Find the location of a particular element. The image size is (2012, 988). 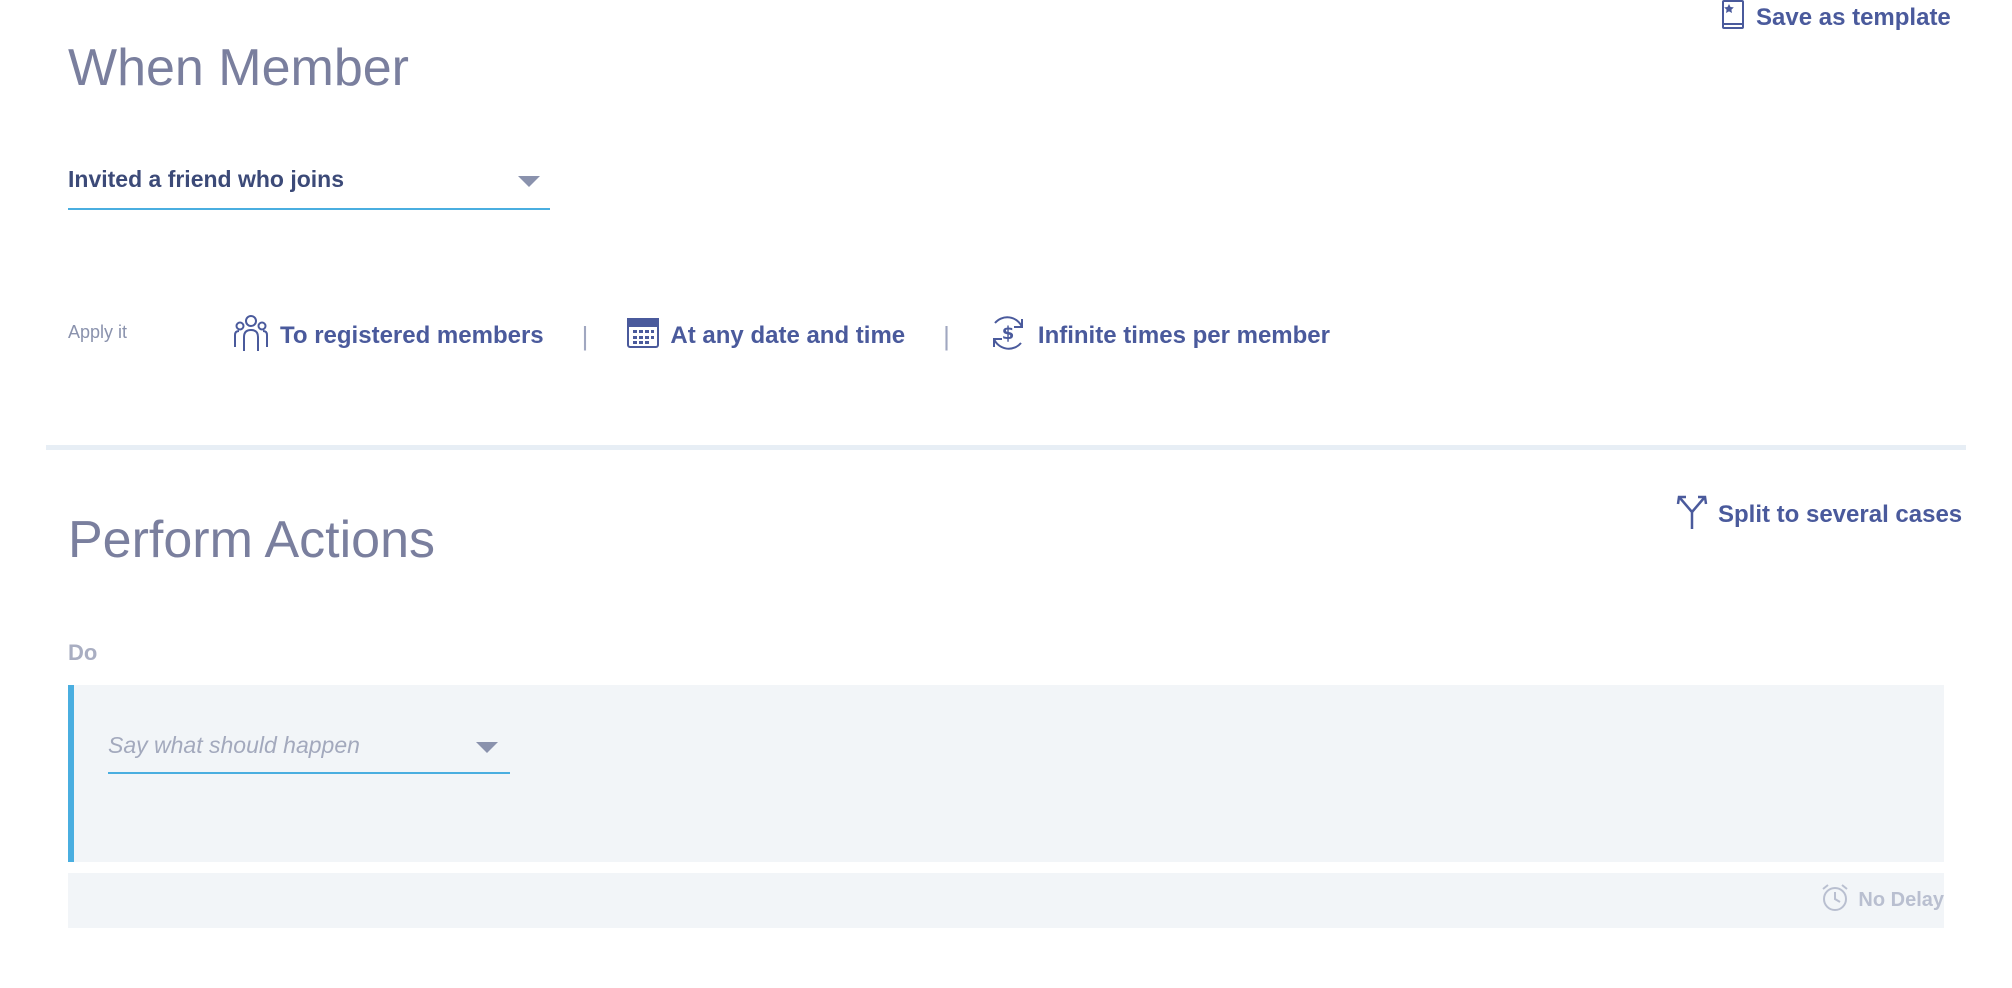

action-select-placeholder: Say what should happen is located at coordinates (234, 745).